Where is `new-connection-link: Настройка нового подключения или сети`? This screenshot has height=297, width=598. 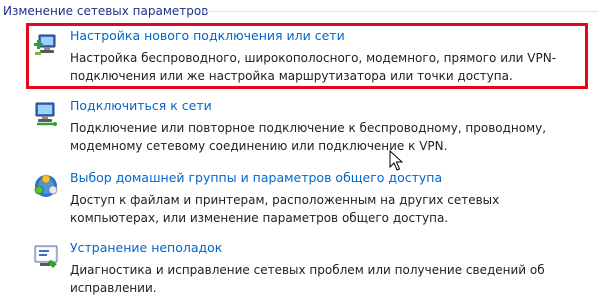 new-connection-link: Настройка нового подключения или сети is located at coordinates (207, 36).